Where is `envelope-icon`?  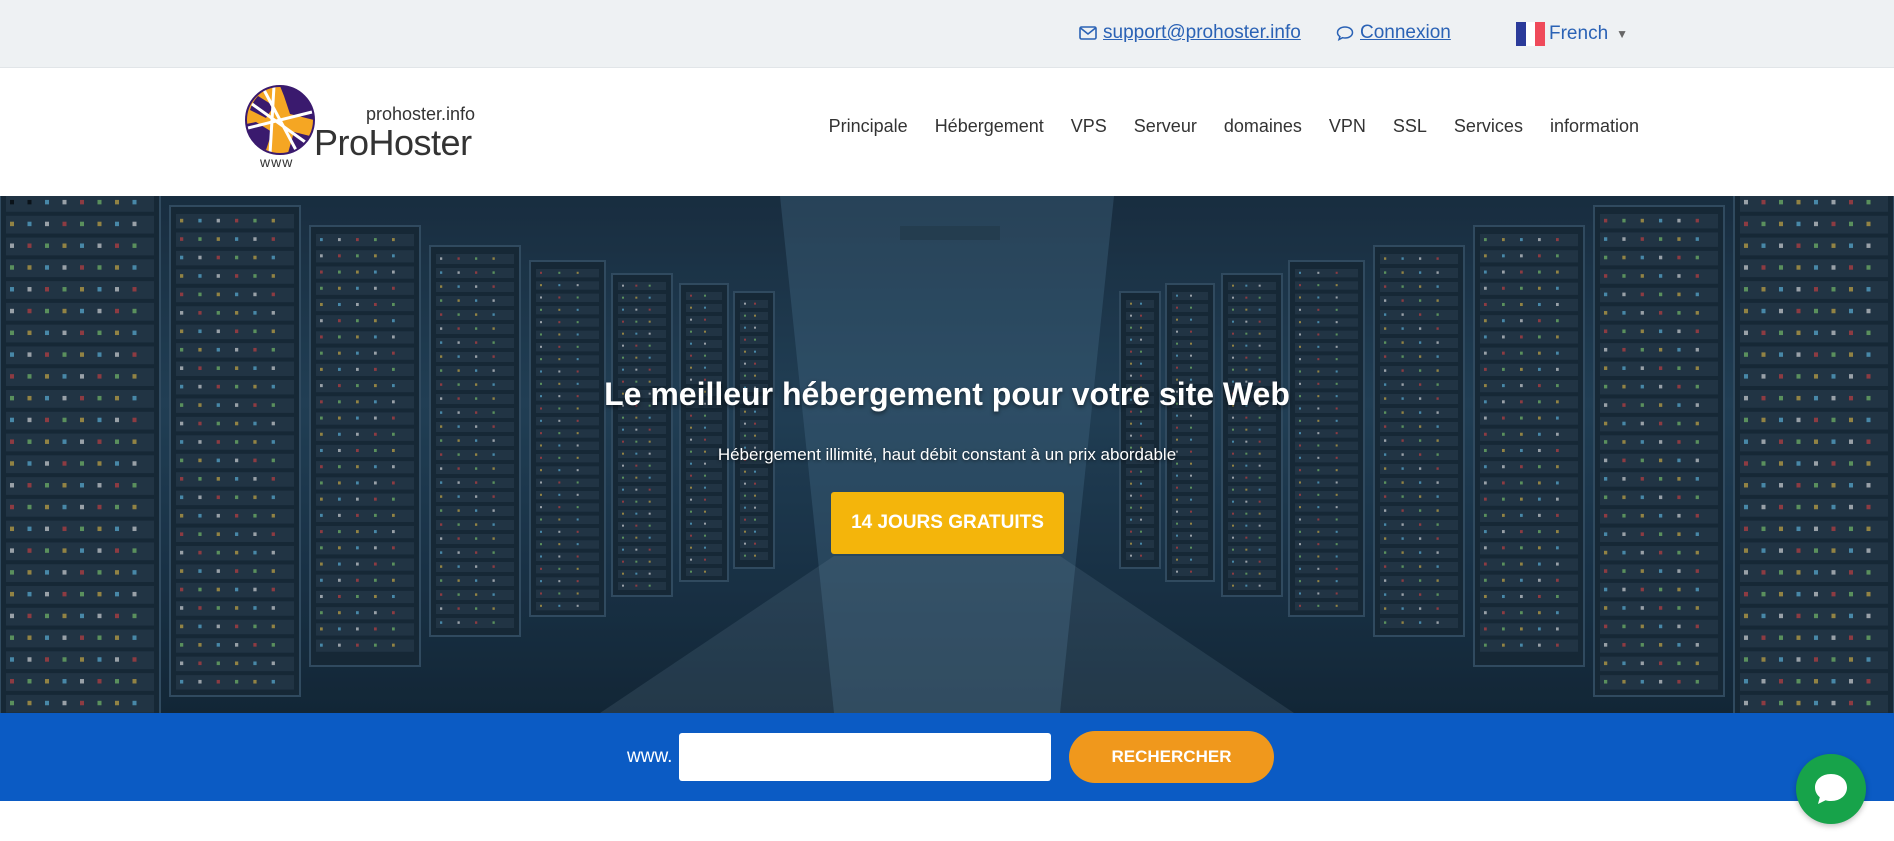
envelope-icon is located at coordinates (1089, 33).